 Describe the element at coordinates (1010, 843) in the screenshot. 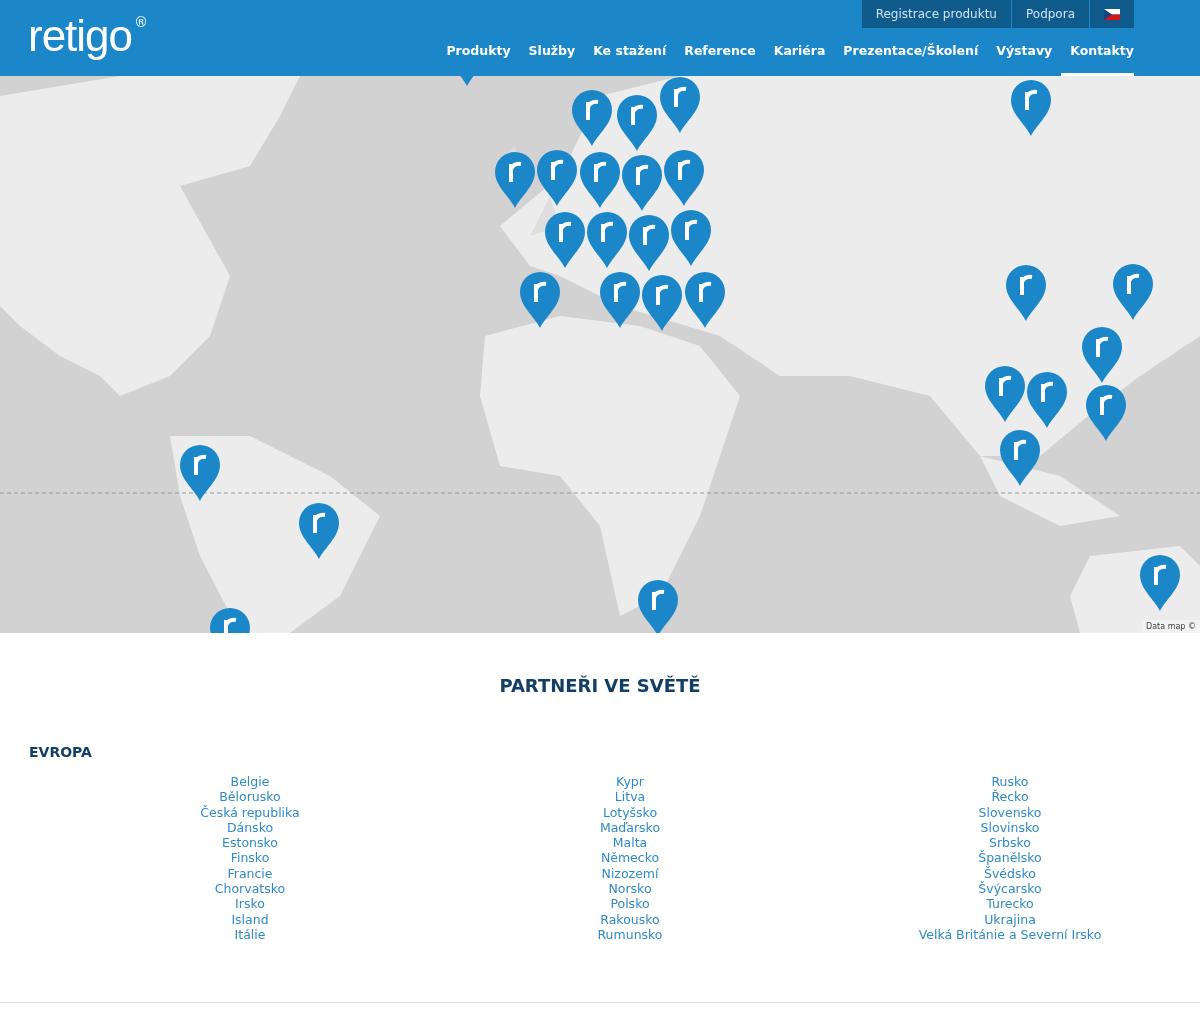

I see `country-link: Srbsko` at that location.